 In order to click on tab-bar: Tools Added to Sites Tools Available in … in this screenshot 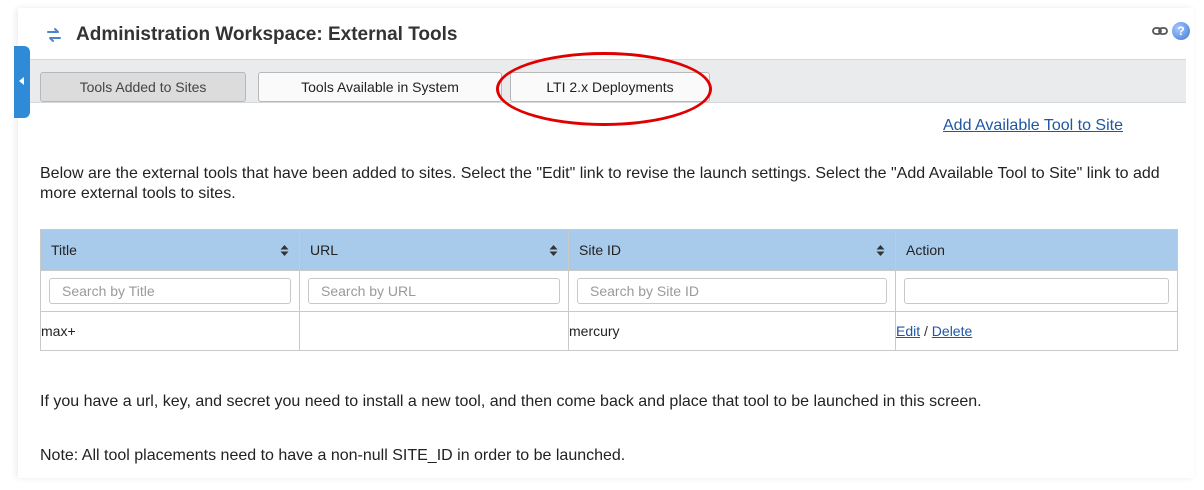, I will do `click(608, 81)`.